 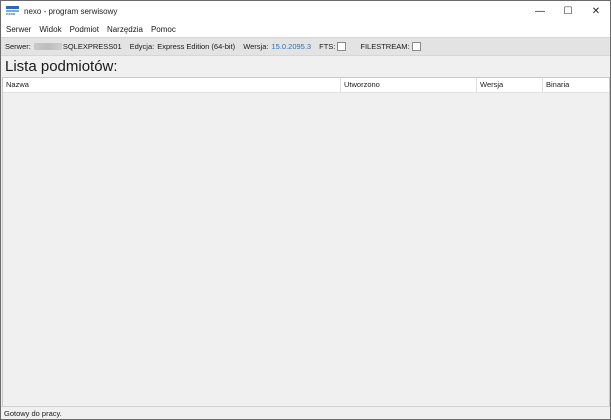 I want to click on edition-value: Express Edition (64-bit), so click(x=196, y=46).